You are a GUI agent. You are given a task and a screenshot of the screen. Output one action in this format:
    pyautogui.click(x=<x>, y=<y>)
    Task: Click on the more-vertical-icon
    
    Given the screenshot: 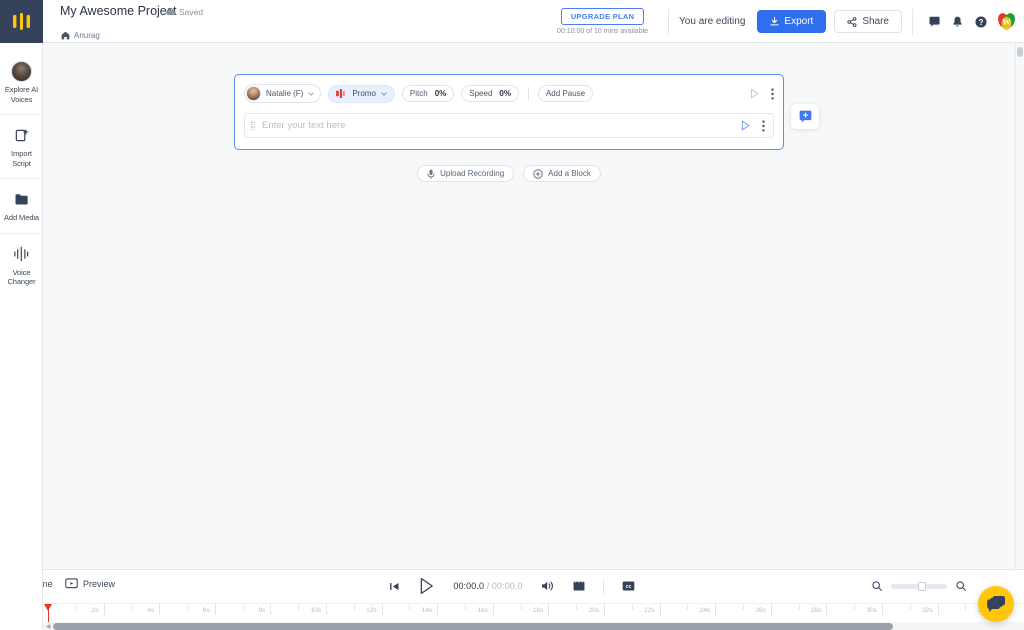 What is the action you would take?
    pyautogui.click(x=763, y=125)
    